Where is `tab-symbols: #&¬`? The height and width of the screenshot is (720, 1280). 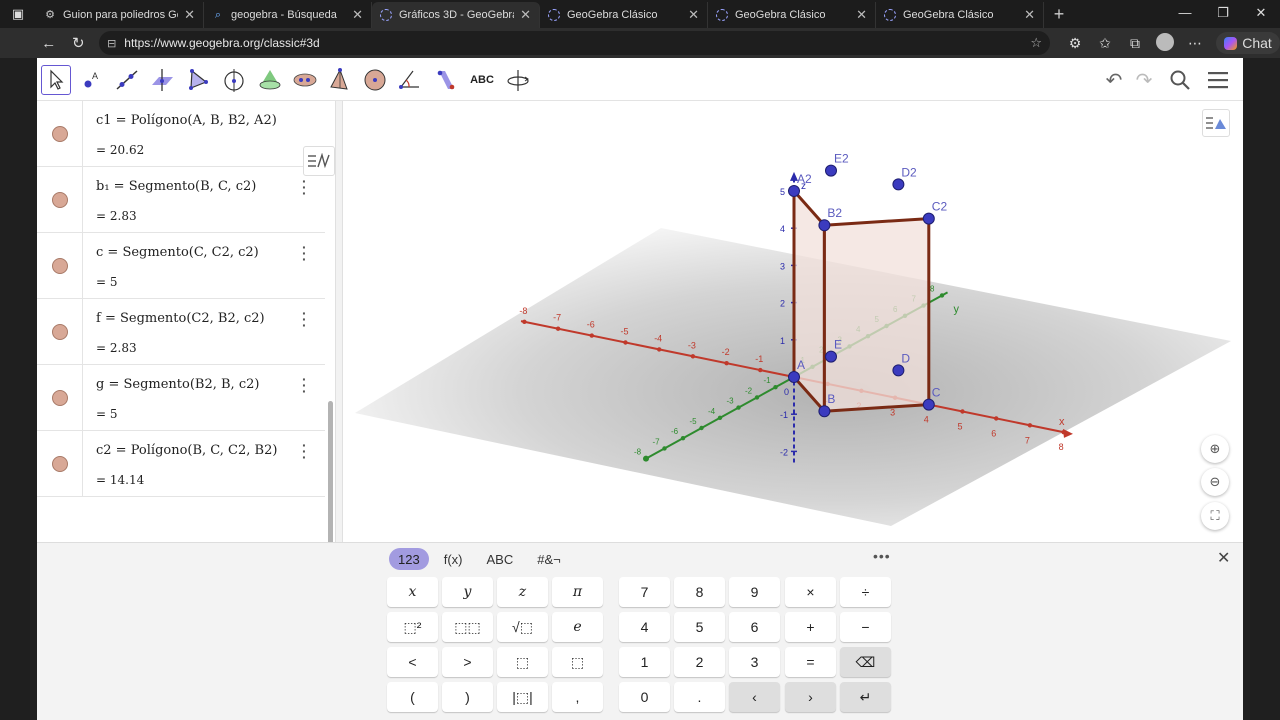
tab-symbols: #&¬ is located at coordinates (549, 559).